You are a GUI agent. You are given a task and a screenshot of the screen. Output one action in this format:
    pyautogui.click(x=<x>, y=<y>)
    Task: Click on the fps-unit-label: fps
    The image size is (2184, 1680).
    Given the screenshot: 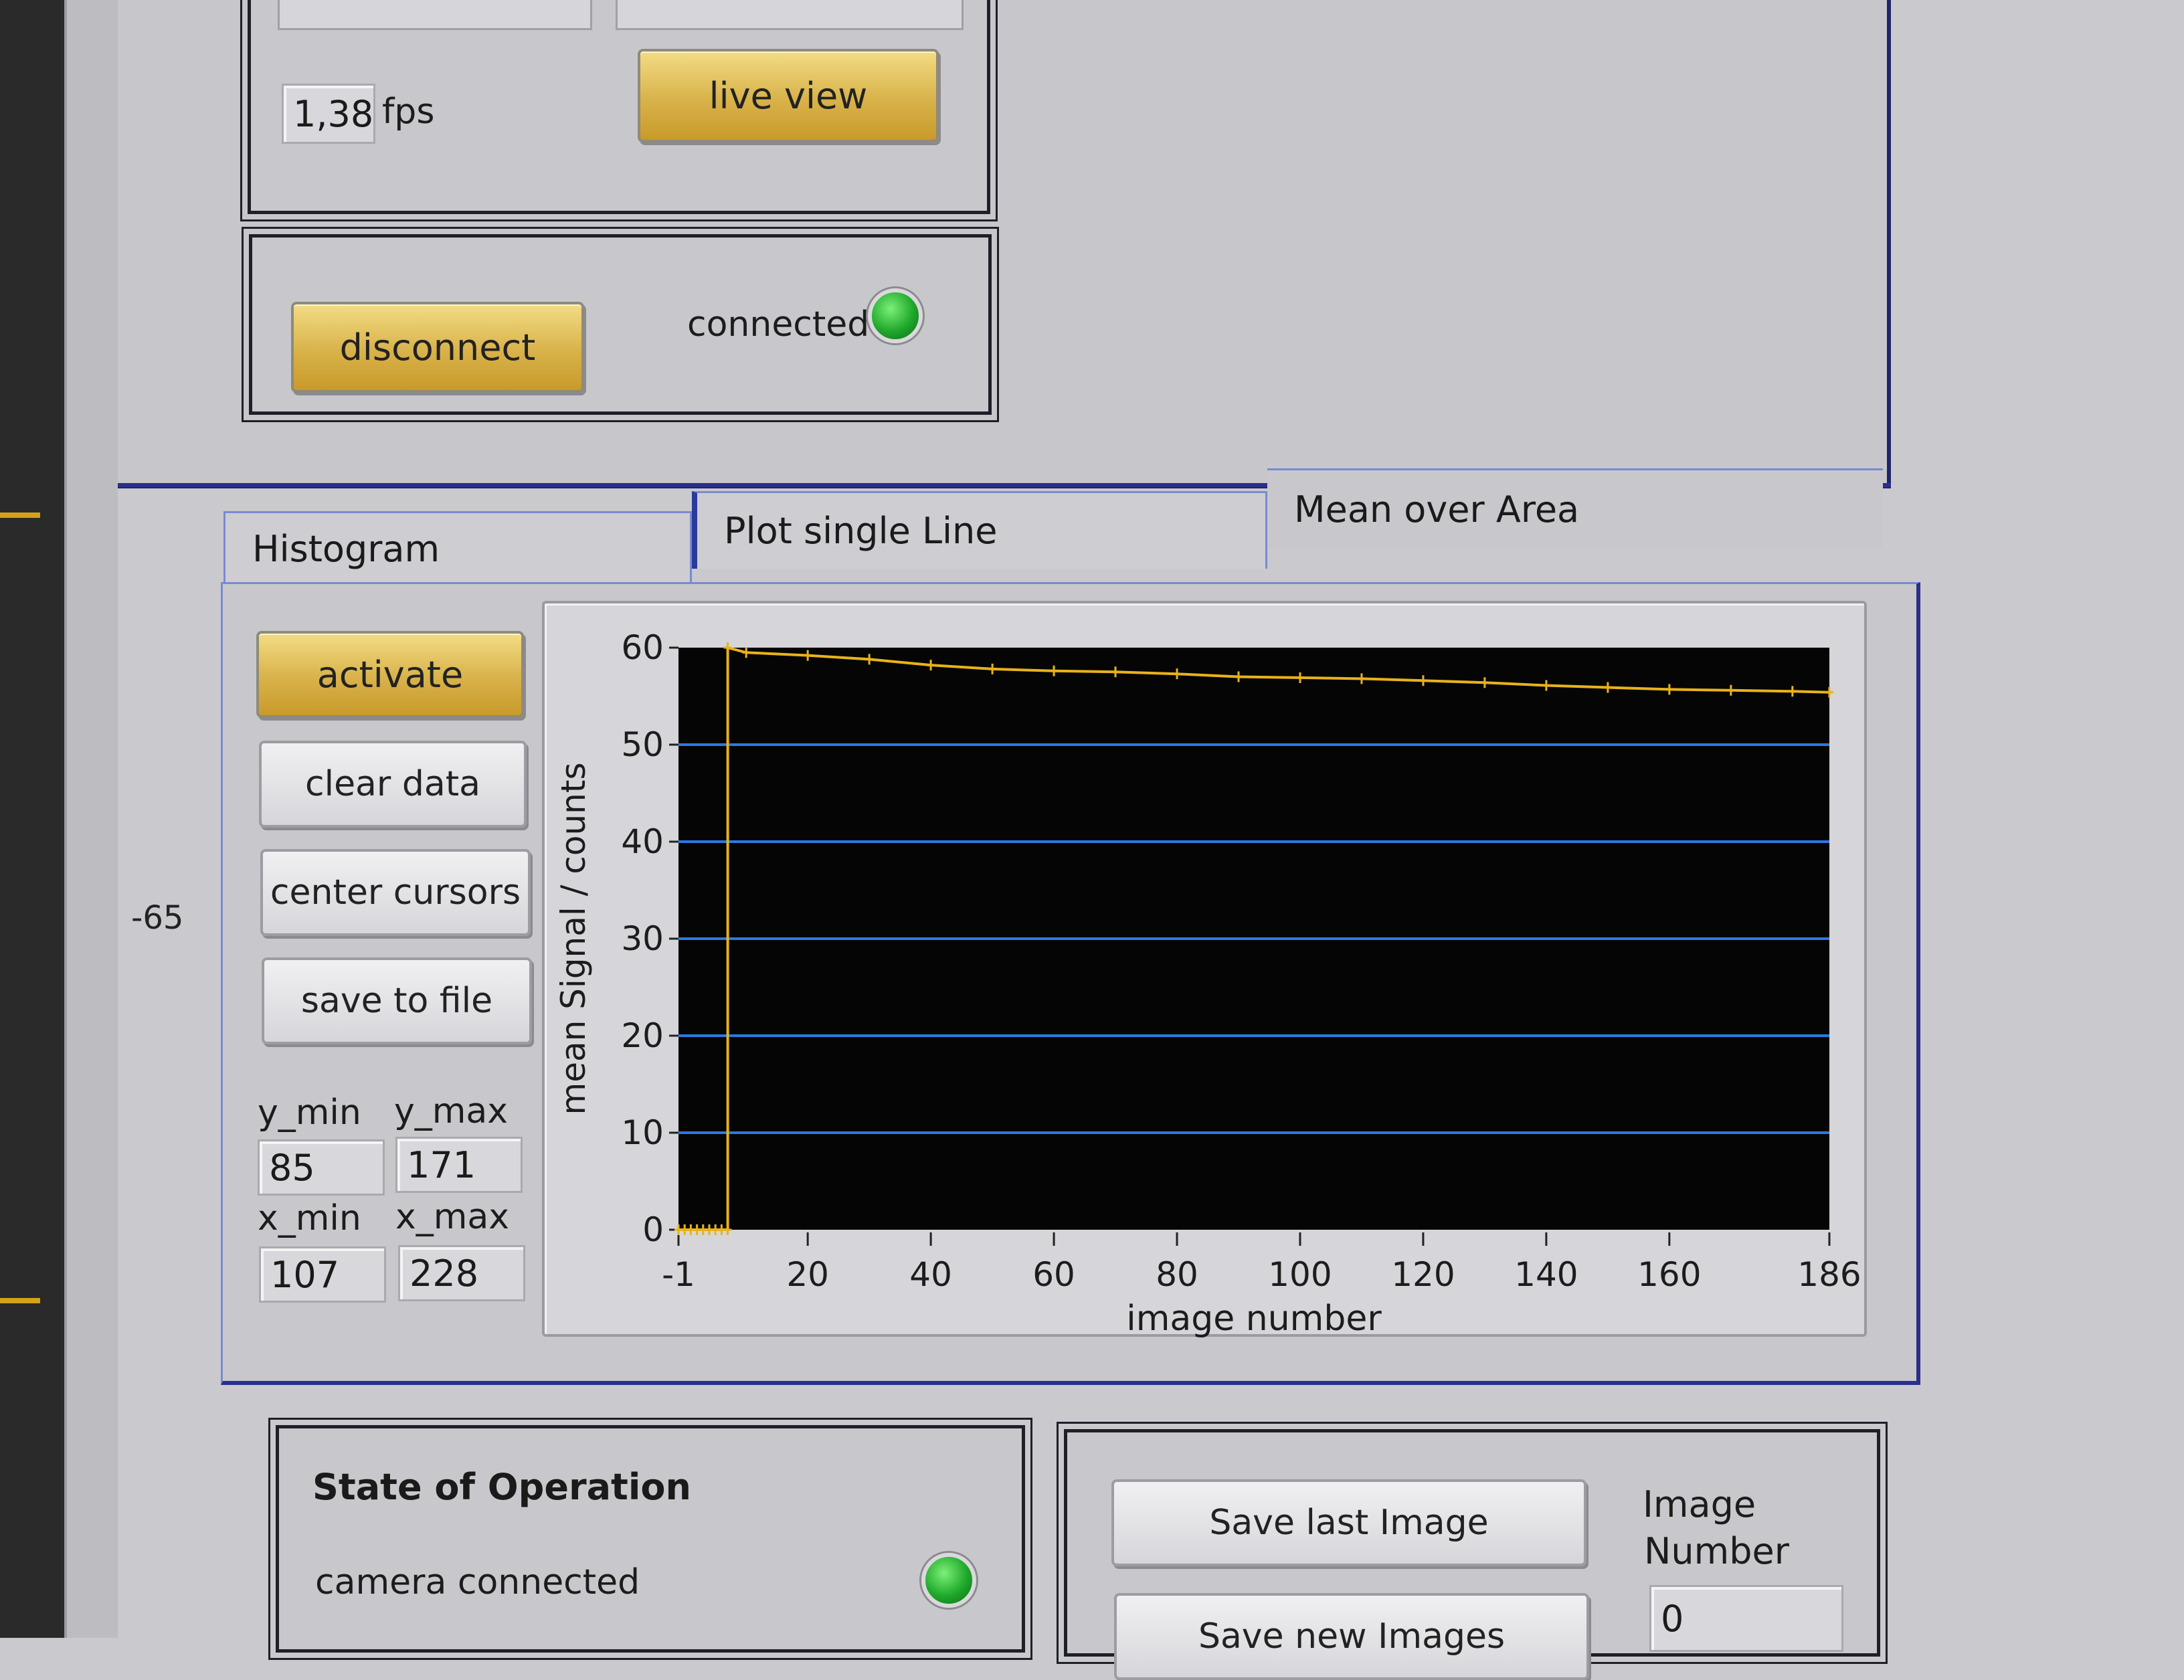 What is the action you would take?
    pyautogui.click(x=408, y=112)
    